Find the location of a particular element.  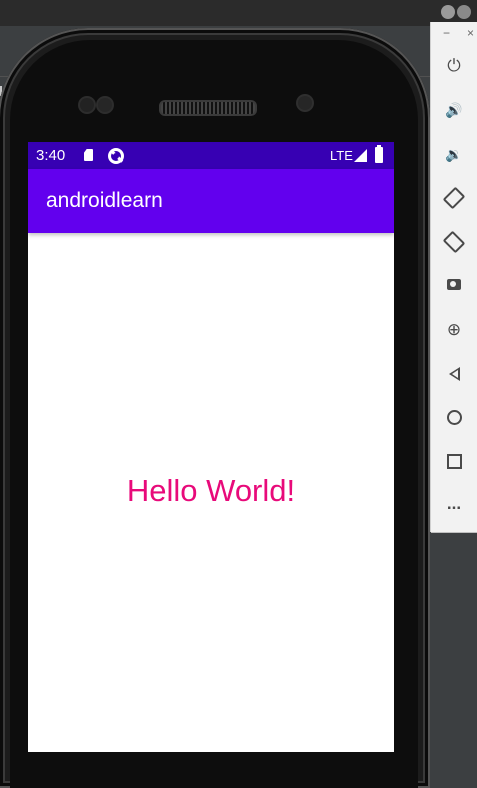

rotate-right-button is located at coordinates (454, 242).